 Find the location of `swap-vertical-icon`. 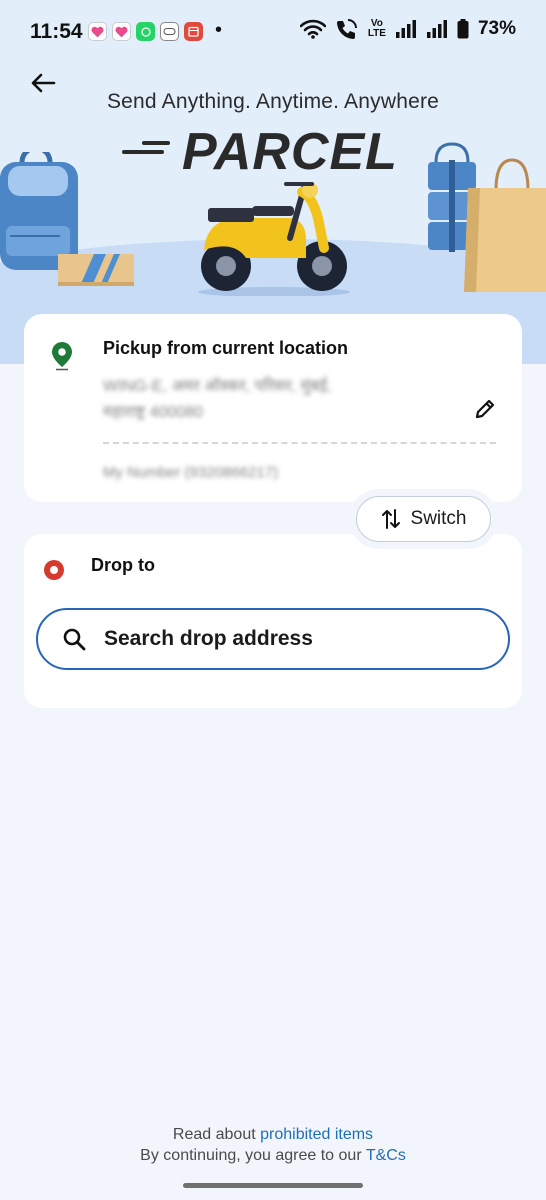

swap-vertical-icon is located at coordinates (390, 519).